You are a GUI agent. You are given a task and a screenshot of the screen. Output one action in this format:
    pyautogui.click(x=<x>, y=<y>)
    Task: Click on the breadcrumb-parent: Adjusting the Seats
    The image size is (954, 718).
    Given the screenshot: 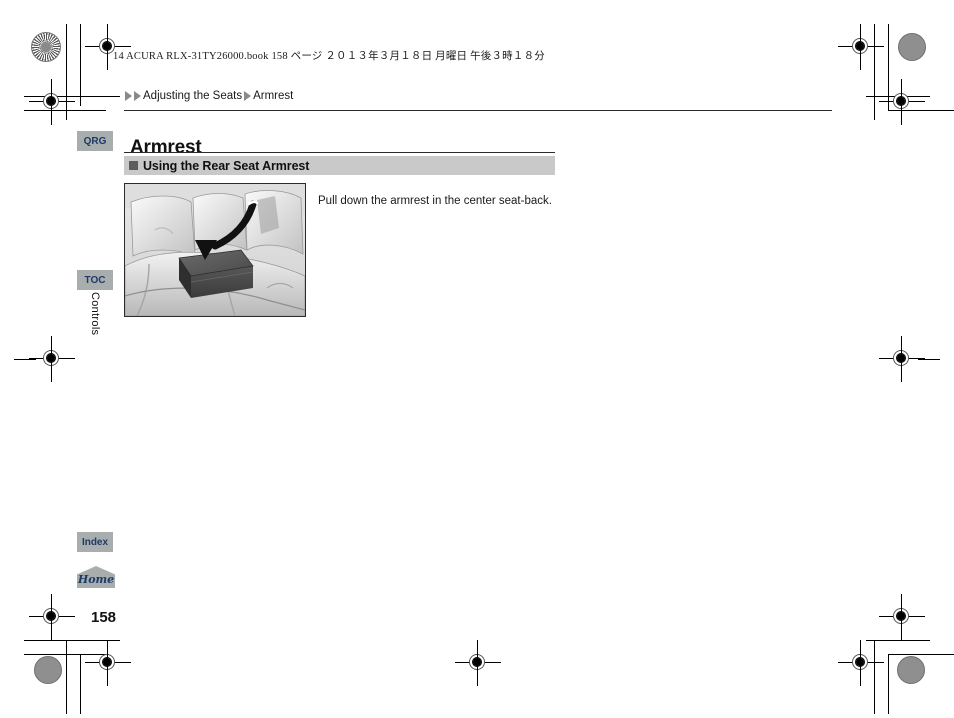 What is the action you would take?
    pyautogui.click(x=192, y=96)
    